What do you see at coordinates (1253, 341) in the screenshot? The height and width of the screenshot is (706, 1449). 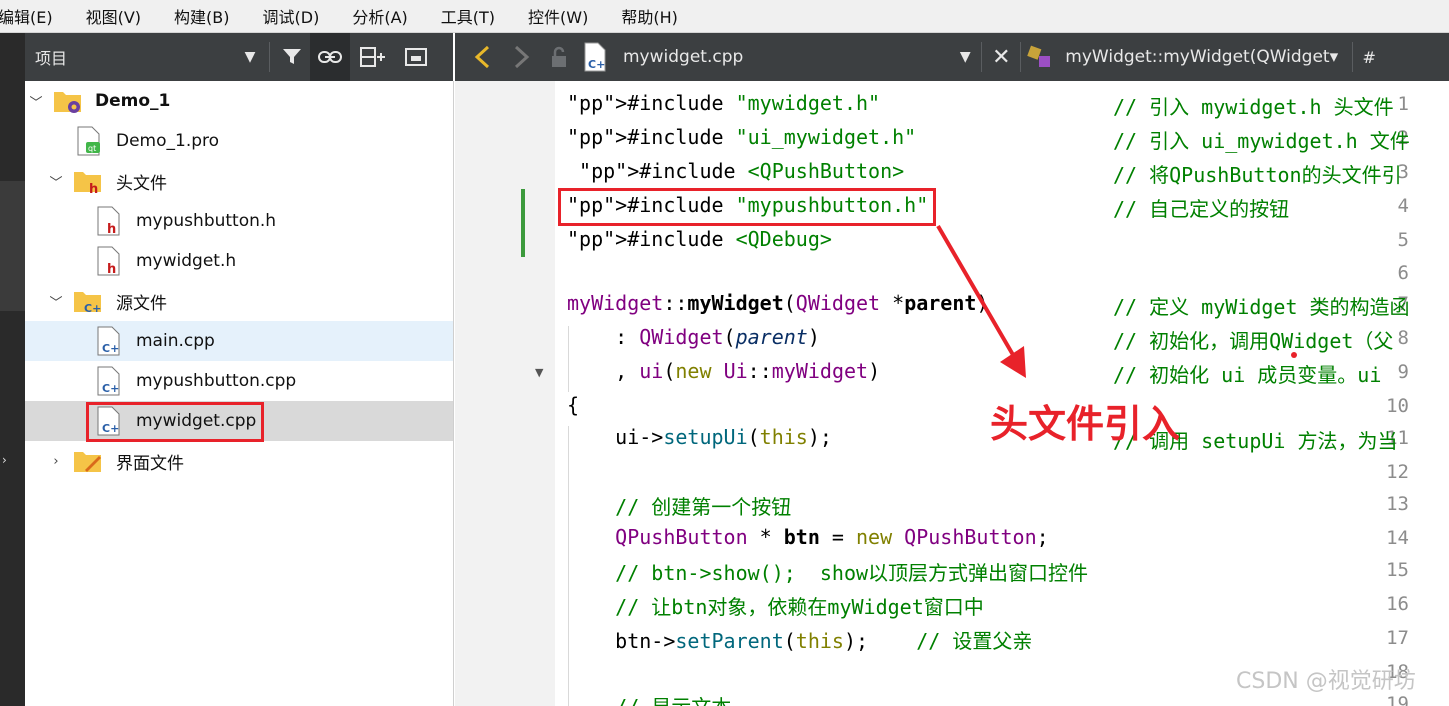 I see `code-comment: // 初始化，调用QWidget（父` at bounding box center [1253, 341].